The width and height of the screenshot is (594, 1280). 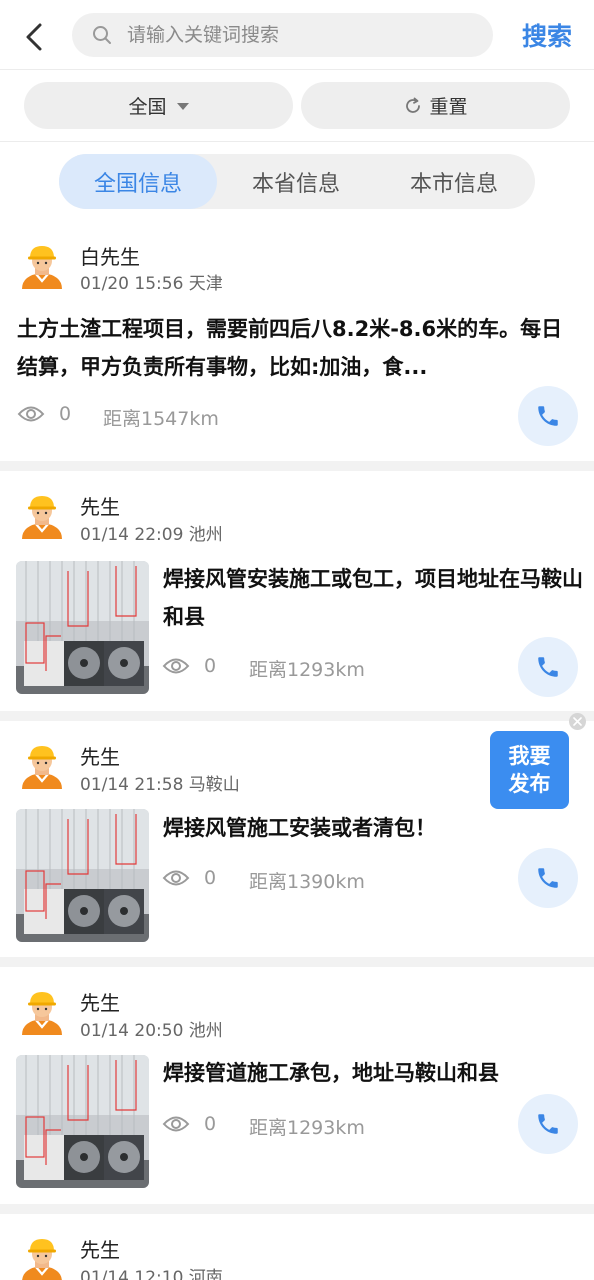 I want to click on region-dropdown: 全国, so click(x=158, y=105).